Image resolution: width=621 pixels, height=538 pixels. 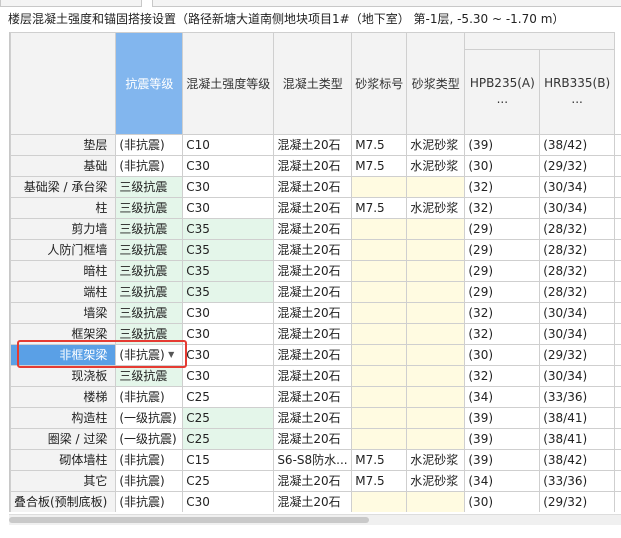 I want to click on concrete-grade-cell: C35, so click(x=228, y=229).